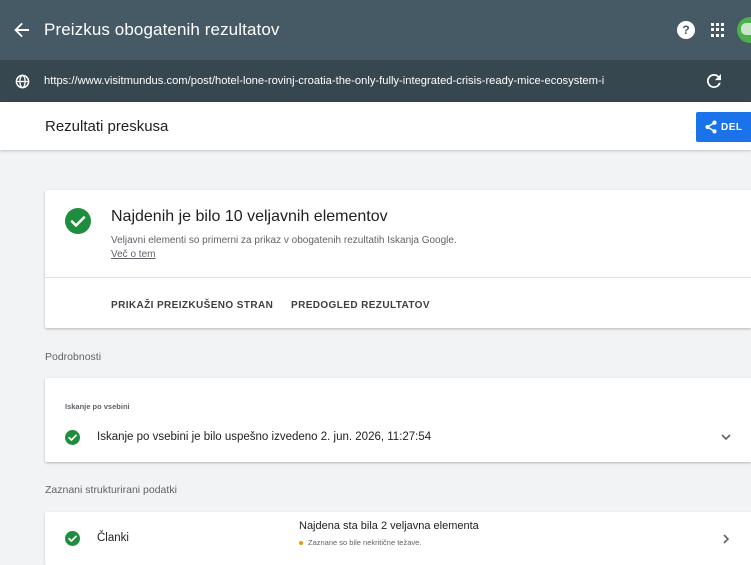 The image size is (751, 565). What do you see at coordinates (718, 30) in the screenshot?
I see `apps-button` at bounding box center [718, 30].